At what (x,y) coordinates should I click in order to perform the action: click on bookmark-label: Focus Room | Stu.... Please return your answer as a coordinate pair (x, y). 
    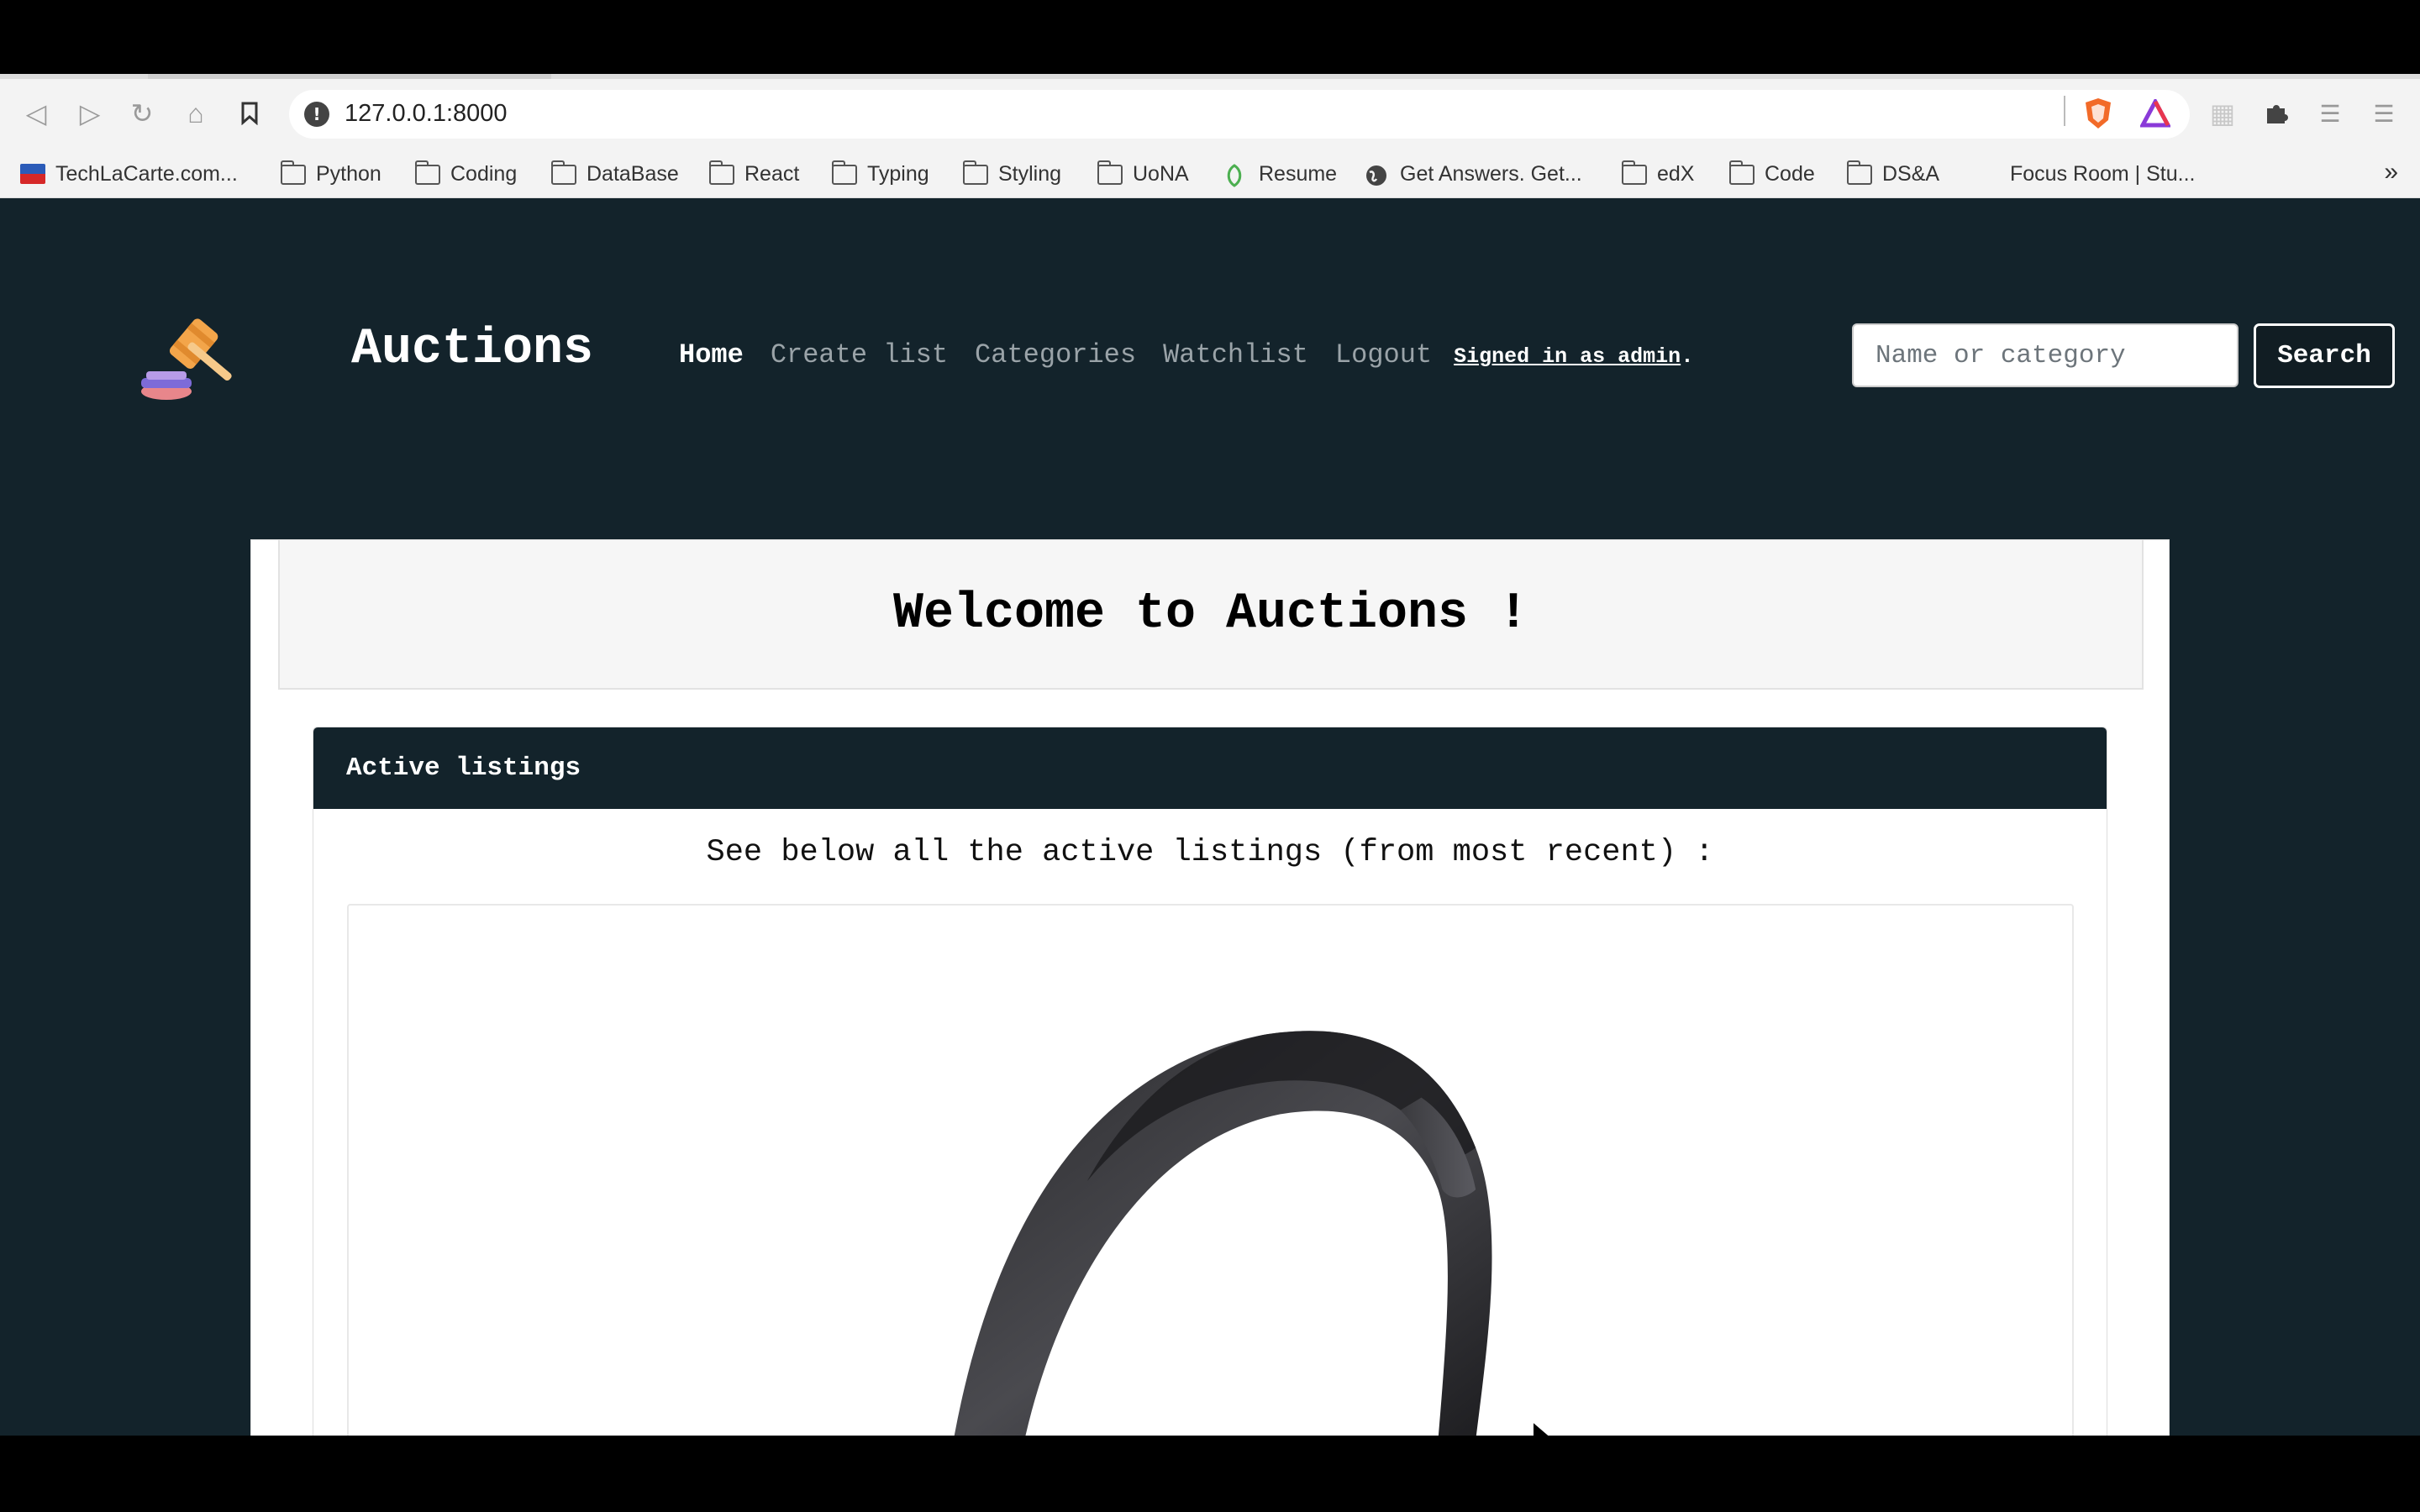
    Looking at the image, I should click on (2103, 173).